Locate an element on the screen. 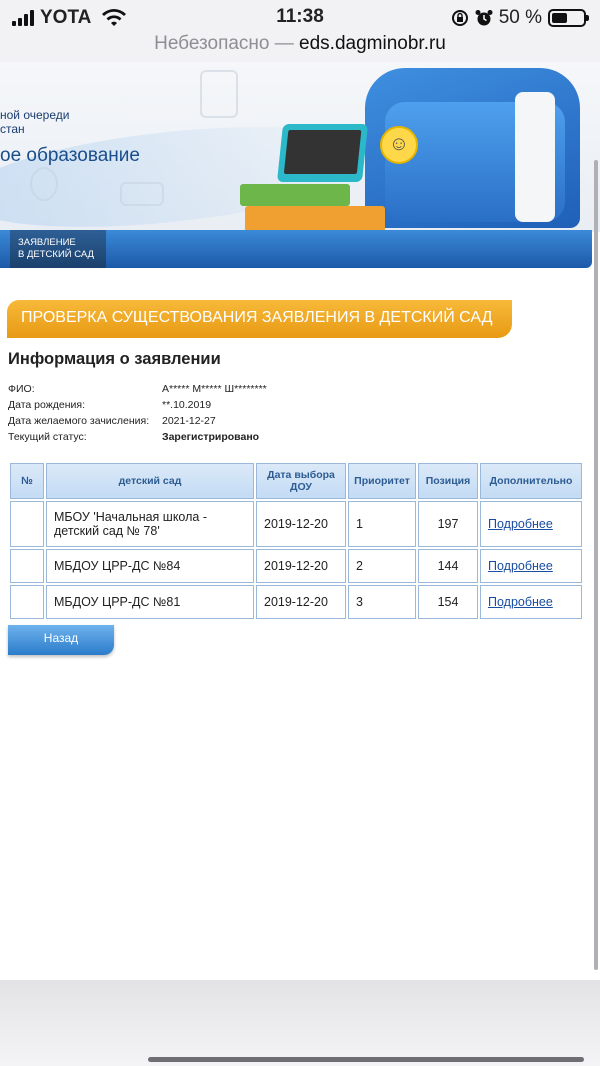  cell-kindergarten: МБДОУ ЦРР-ДС №81 is located at coordinates (150, 602).